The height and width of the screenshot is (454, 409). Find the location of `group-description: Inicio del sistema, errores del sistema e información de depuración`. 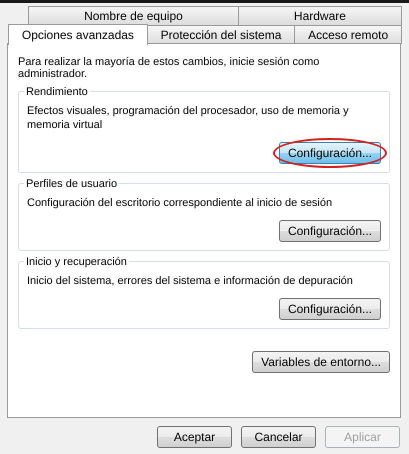

group-description: Inicio del sistema, errores del sistema e información de depuración is located at coordinates (190, 281).